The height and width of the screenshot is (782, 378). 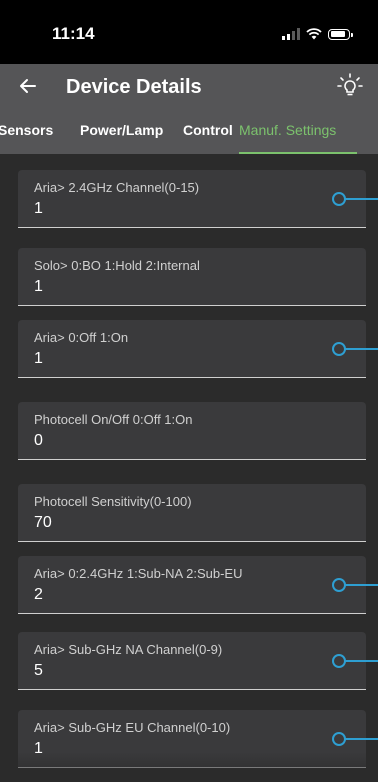 What do you see at coordinates (314, 34) in the screenshot?
I see `wifi-icon` at bounding box center [314, 34].